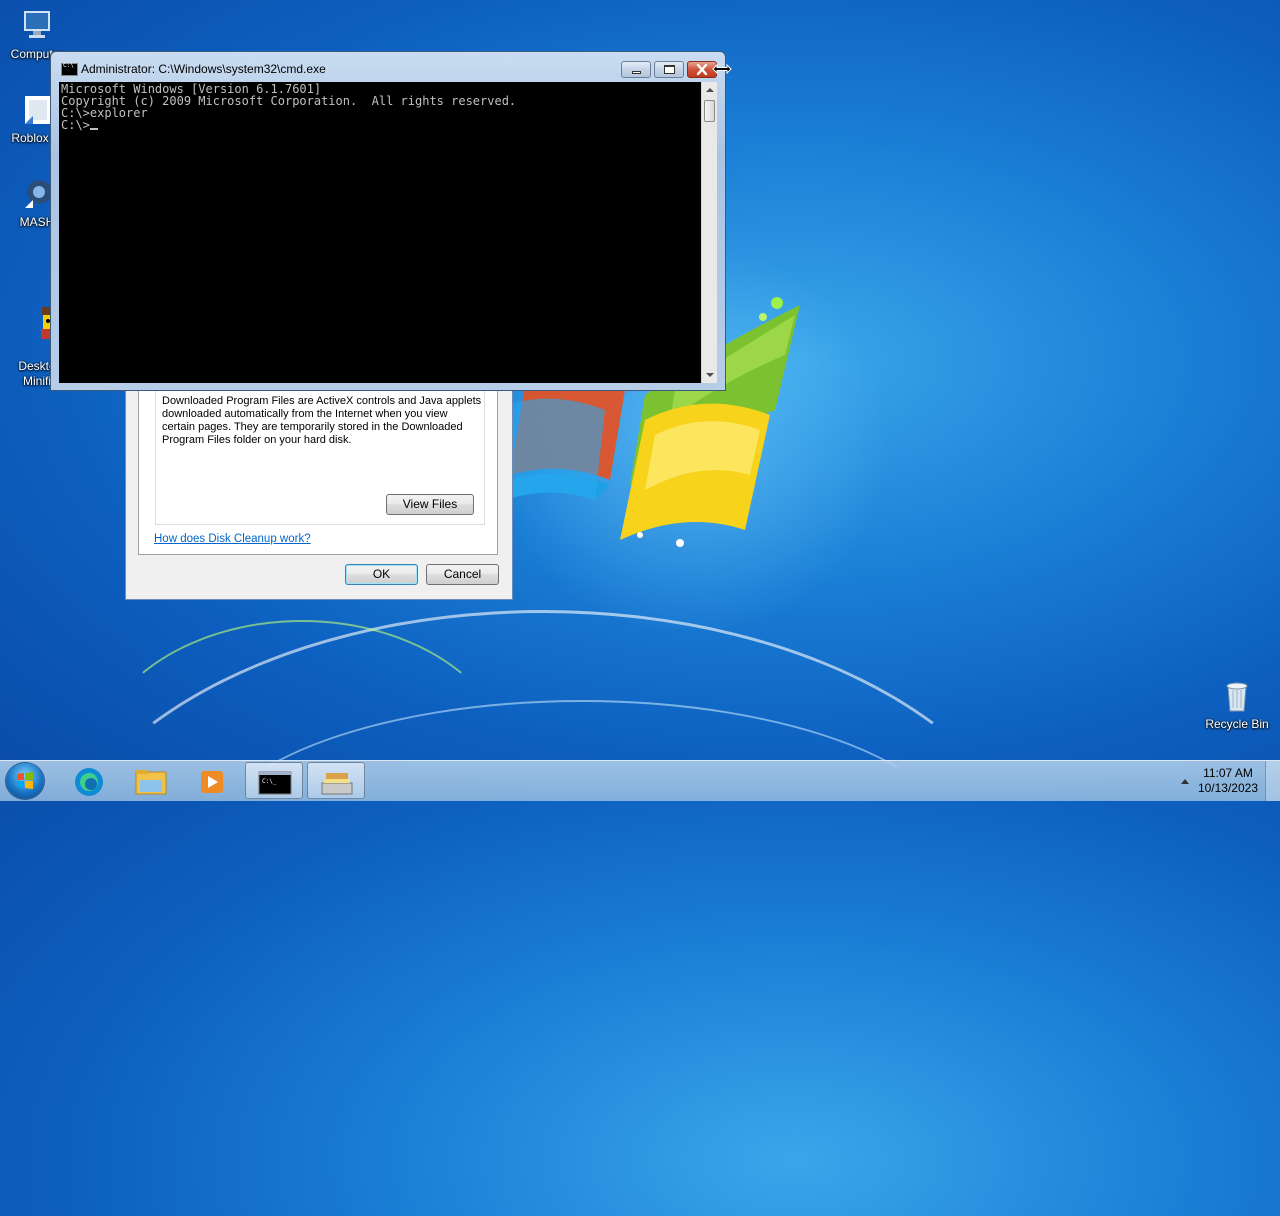 The image size is (1280, 1216). I want to click on taskbar-media-player, so click(212, 780).